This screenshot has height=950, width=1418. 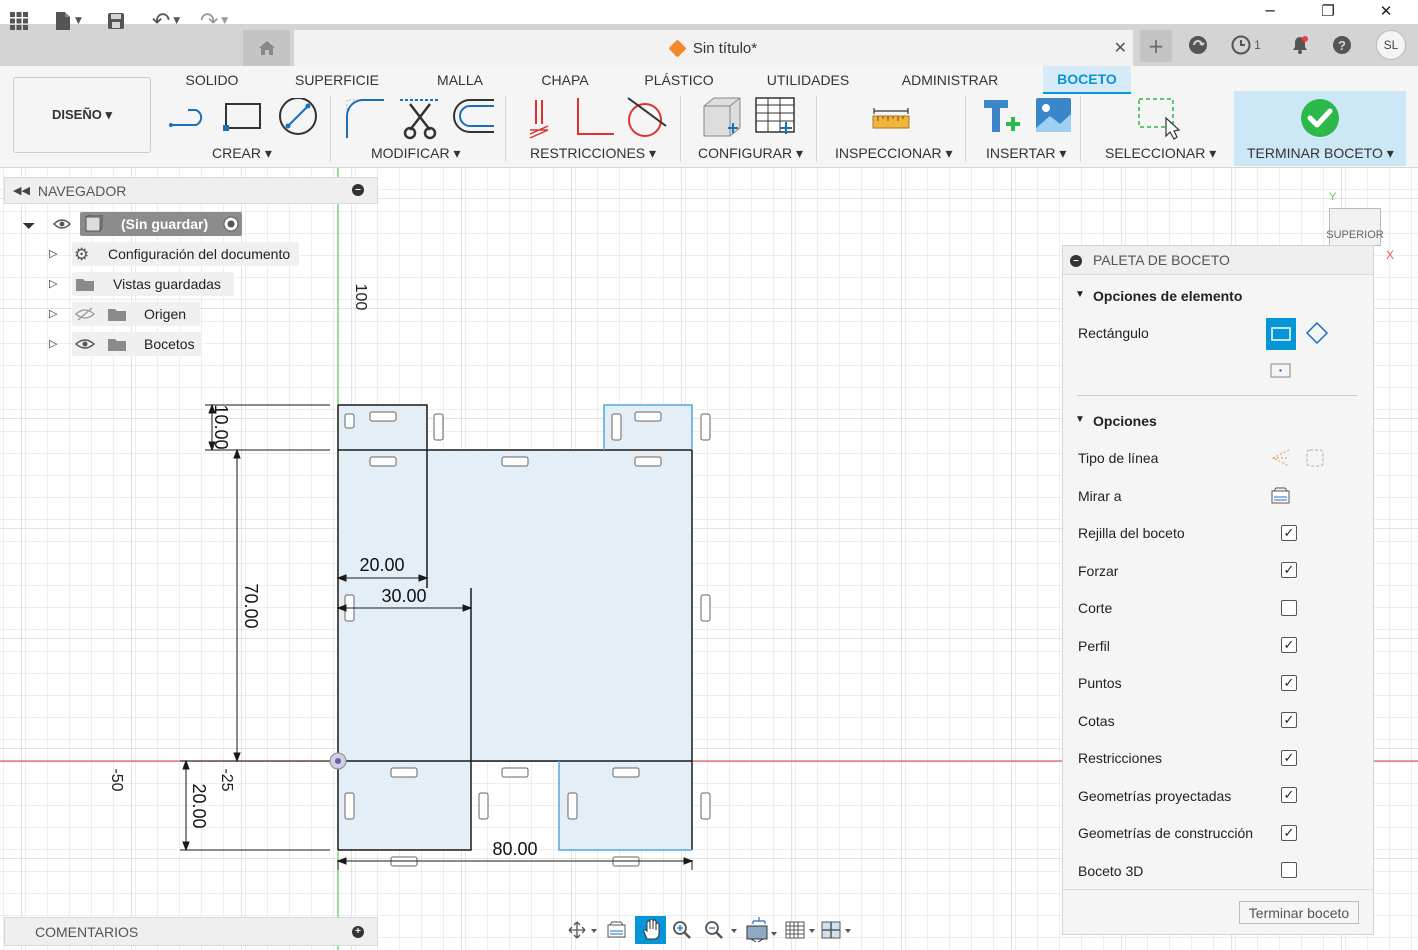 I want to click on checkbox-restricciones: ✓, so click(x=1289, y=758).